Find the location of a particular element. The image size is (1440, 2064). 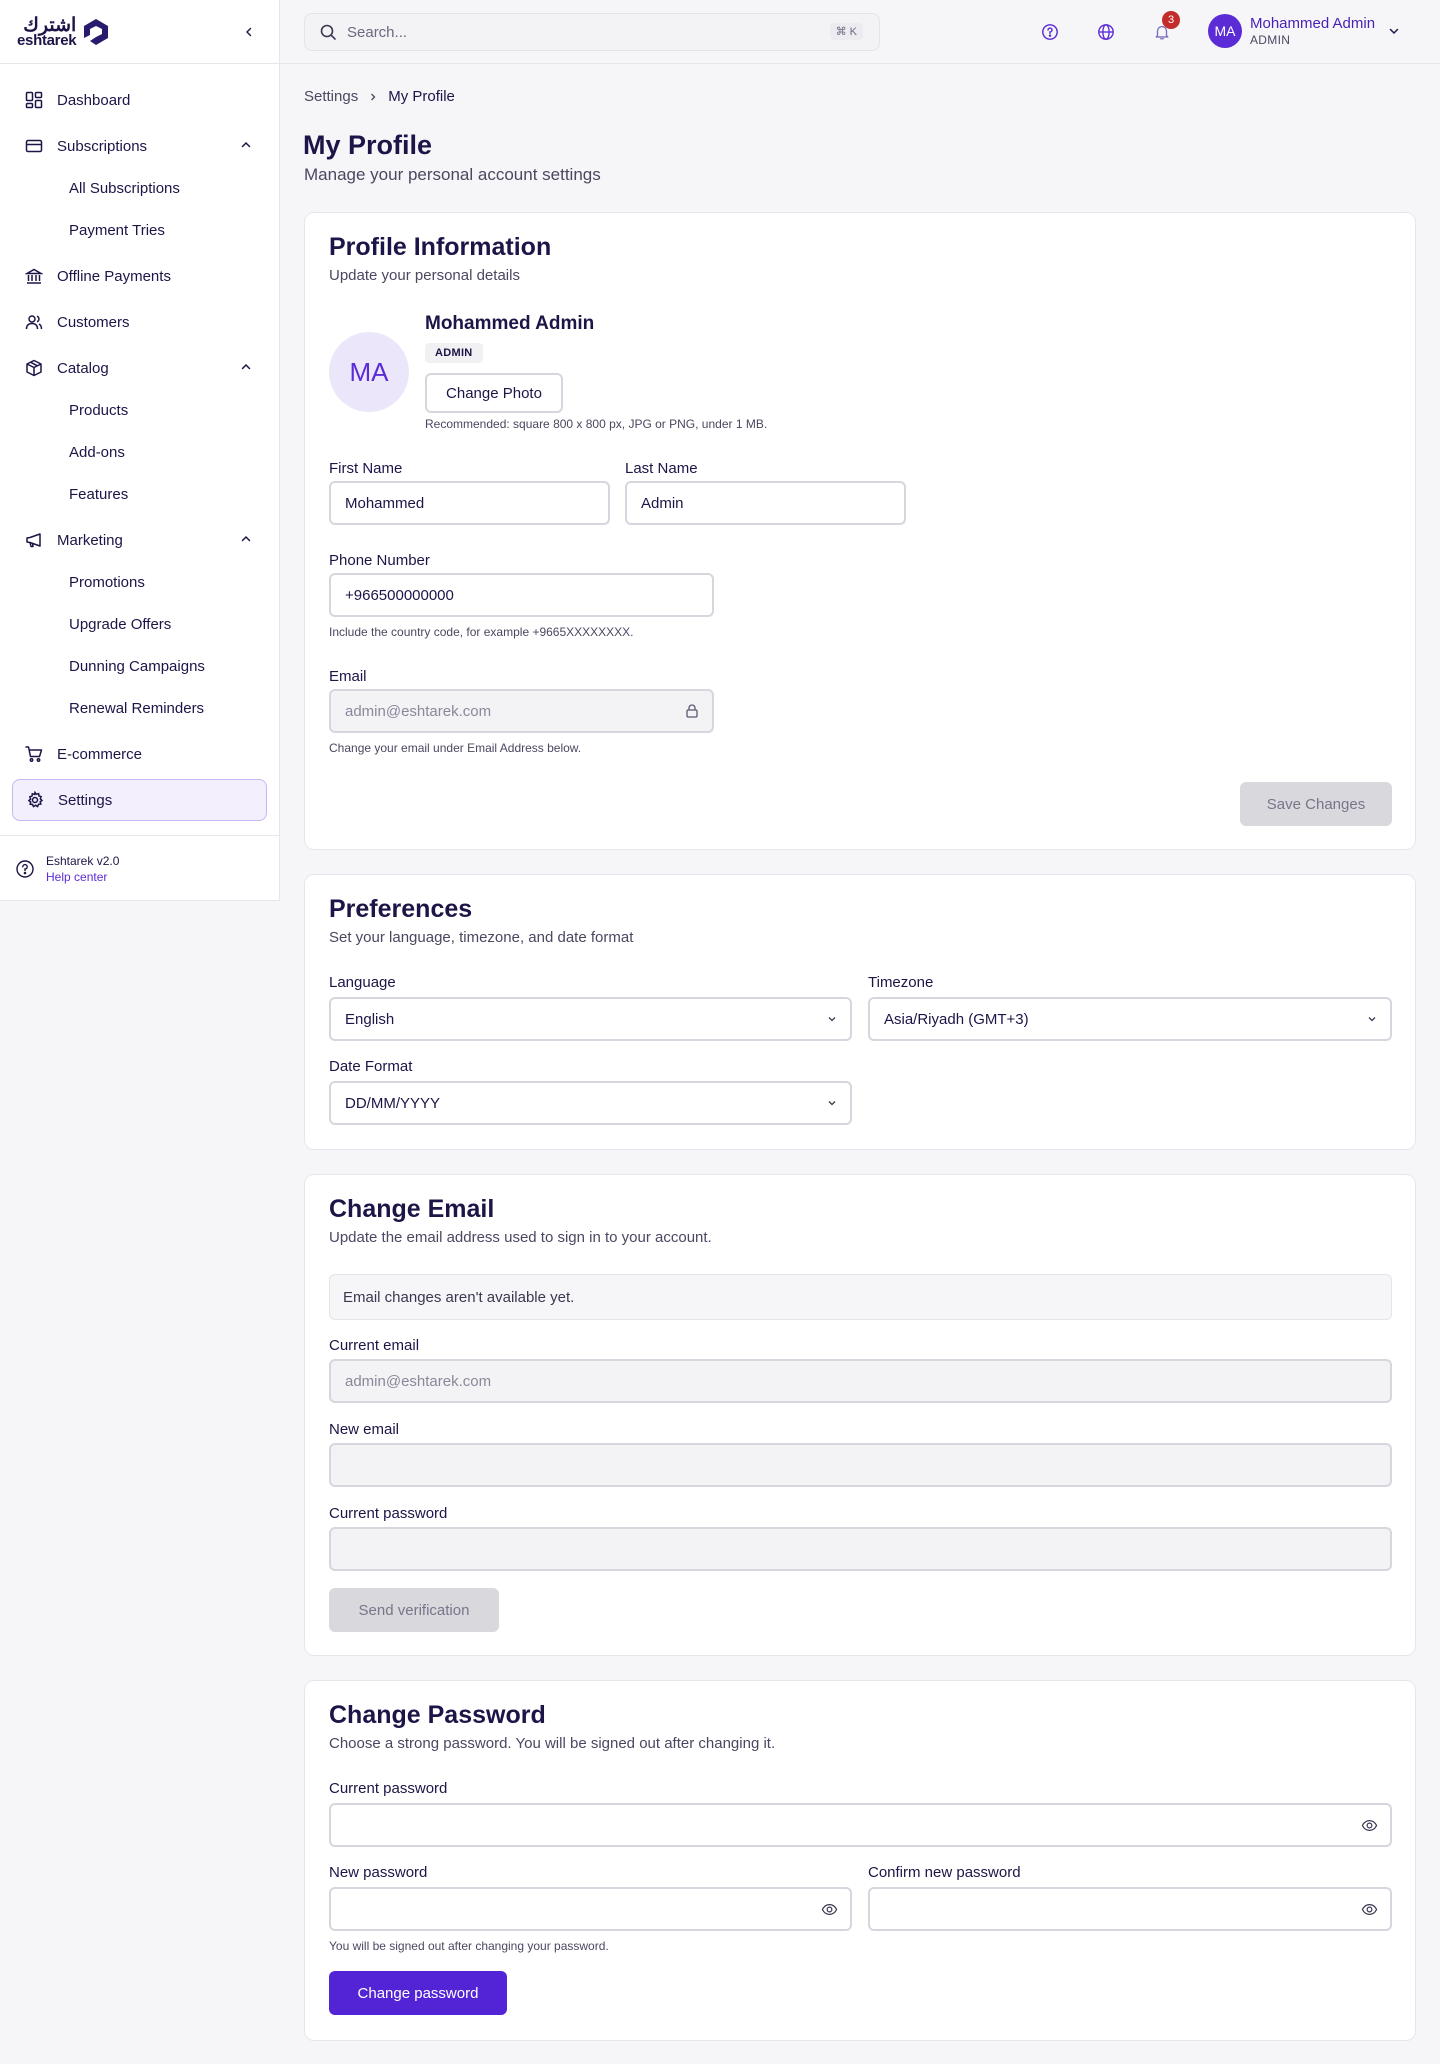

current-password-label: Current password is located at coordinates (388, 1788).